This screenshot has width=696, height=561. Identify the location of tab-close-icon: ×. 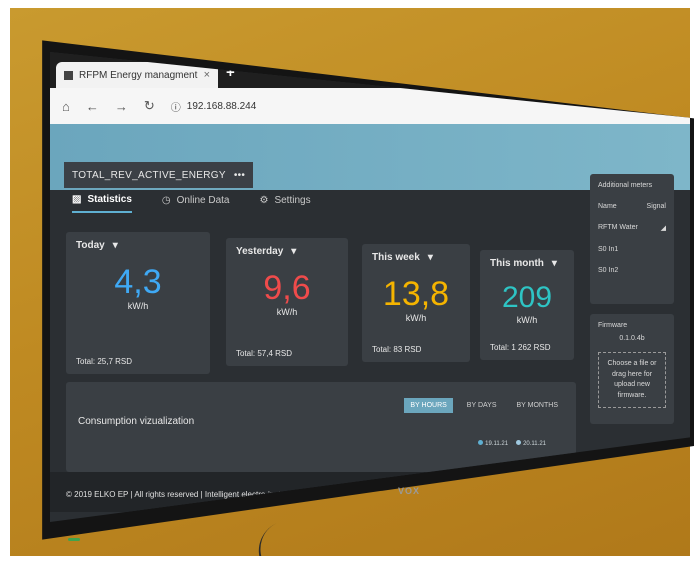
(207, 75).